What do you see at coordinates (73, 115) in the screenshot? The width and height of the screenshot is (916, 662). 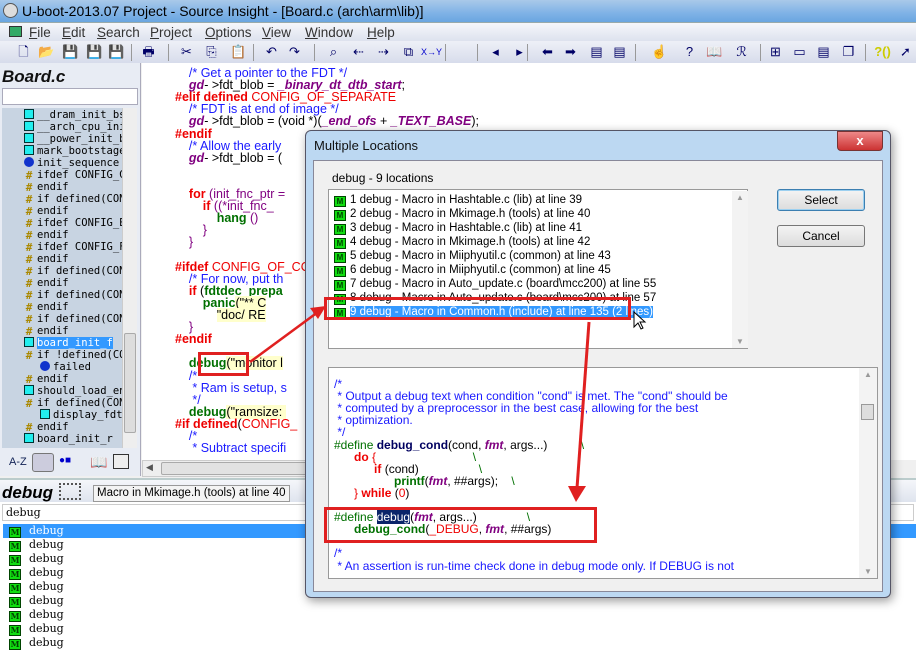 I see `symbol-tree-item: __dram_init_bs` at bounding box center [73, 115].